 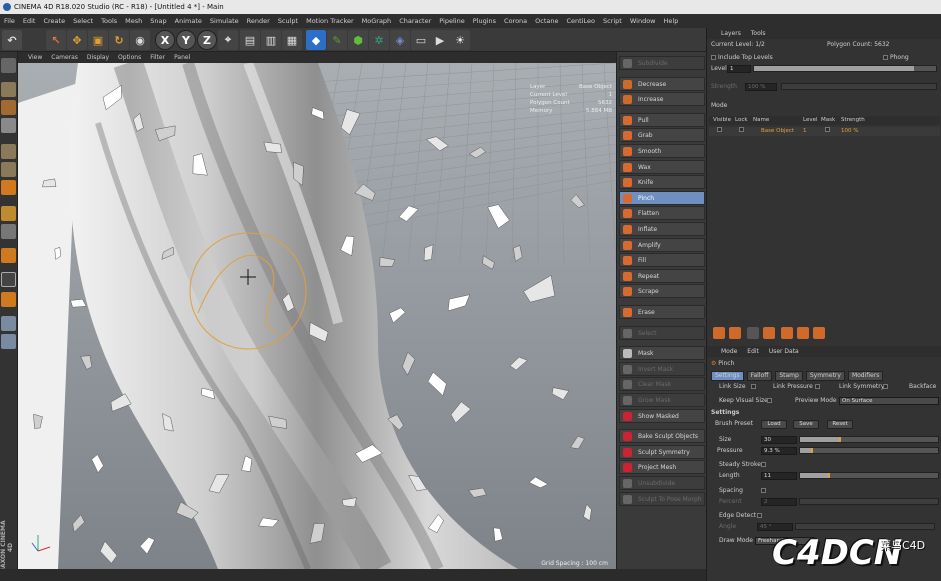 I want to click on menu-item-centileo: CentiLeo, so click(x=581, y=21).